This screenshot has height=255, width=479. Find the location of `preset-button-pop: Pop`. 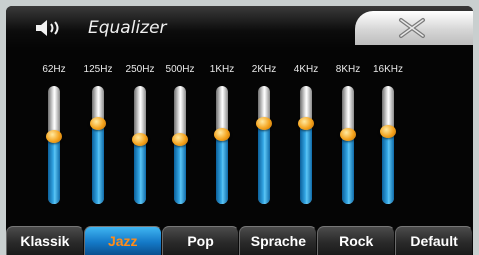

preset-button-pop: Pop is located at coordinates (200, 240).